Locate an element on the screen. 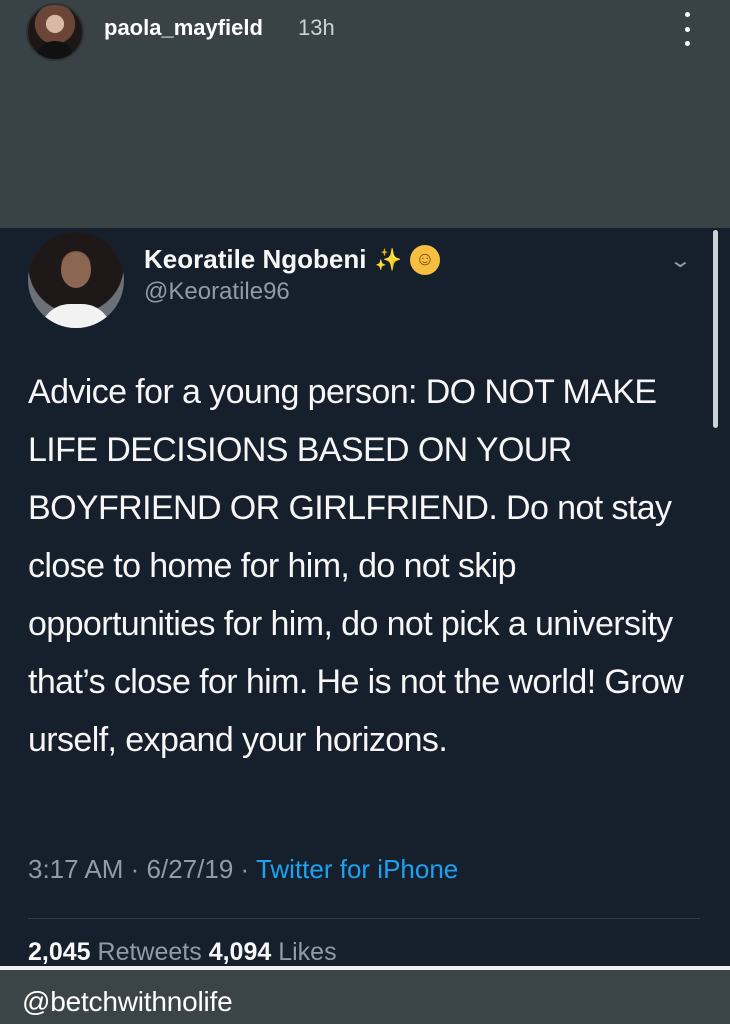 This screenshot has height=1024, width=730. retweets-count: 2,045 is located at coordinates (59, 952).